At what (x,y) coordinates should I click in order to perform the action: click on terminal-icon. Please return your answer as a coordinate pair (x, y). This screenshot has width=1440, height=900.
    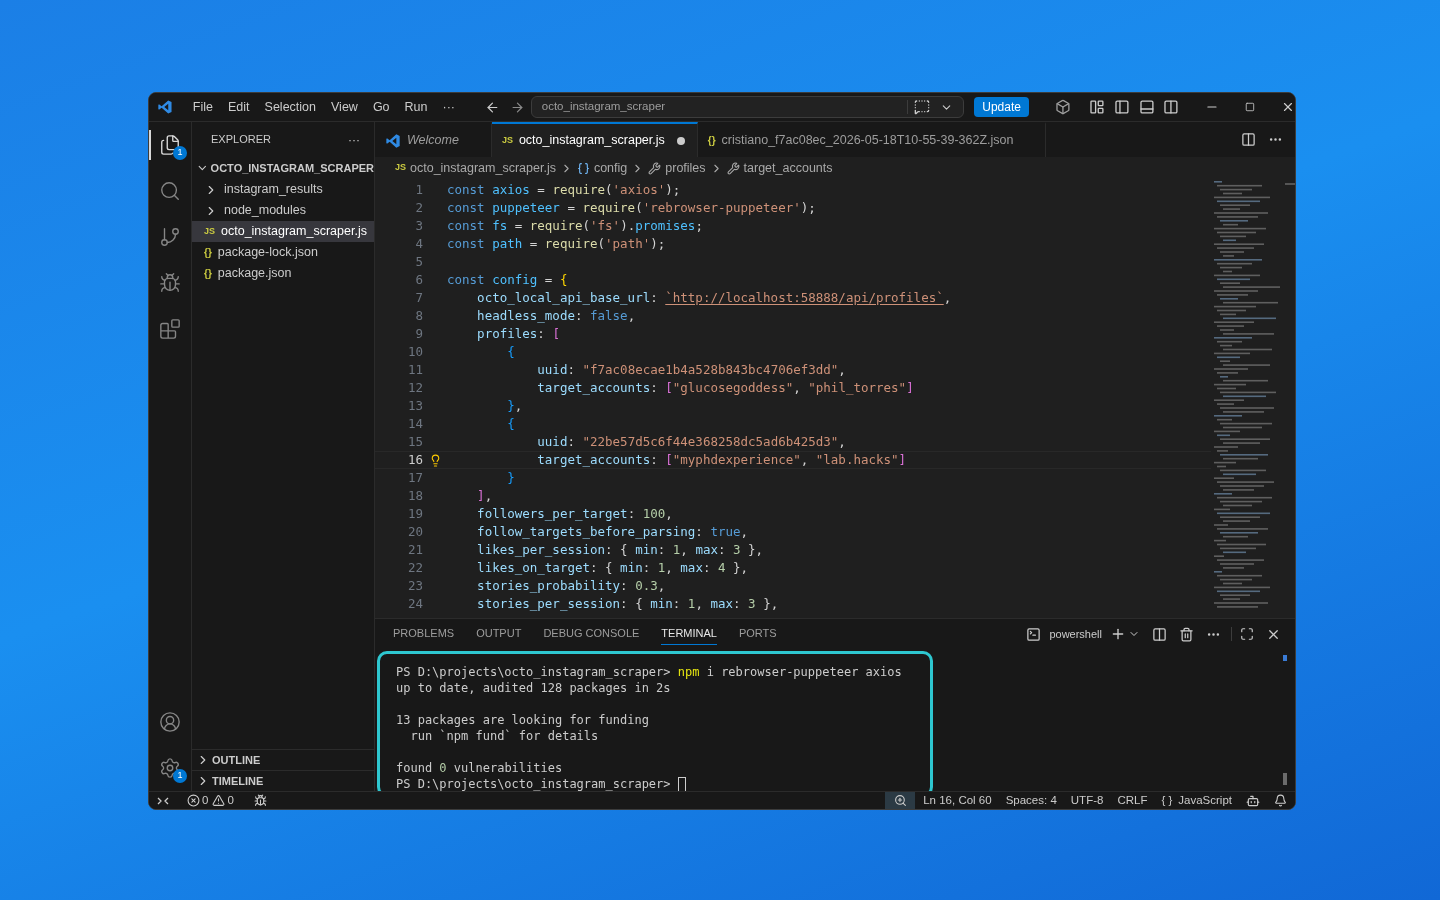
    Looking at the image, I should click on (1034, 634).